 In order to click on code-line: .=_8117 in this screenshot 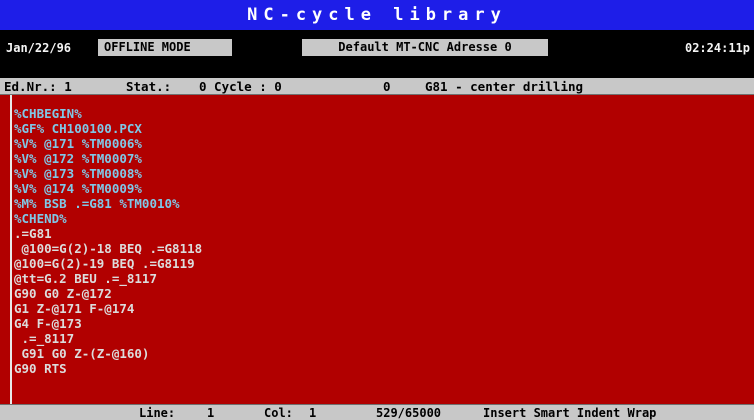, I will do `click(108, 338)`.